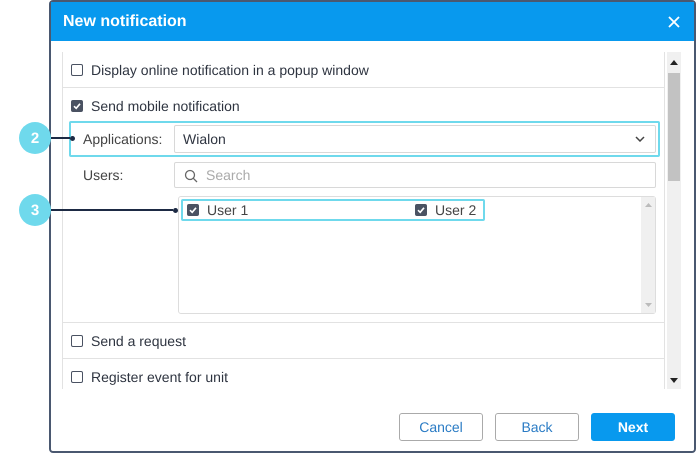 The height and width of the screenshot is (453, 697). What do you see at coordinates (227, 210) in the screenshot?
I see `user-name: User 1` at bounding box center [227, 210].